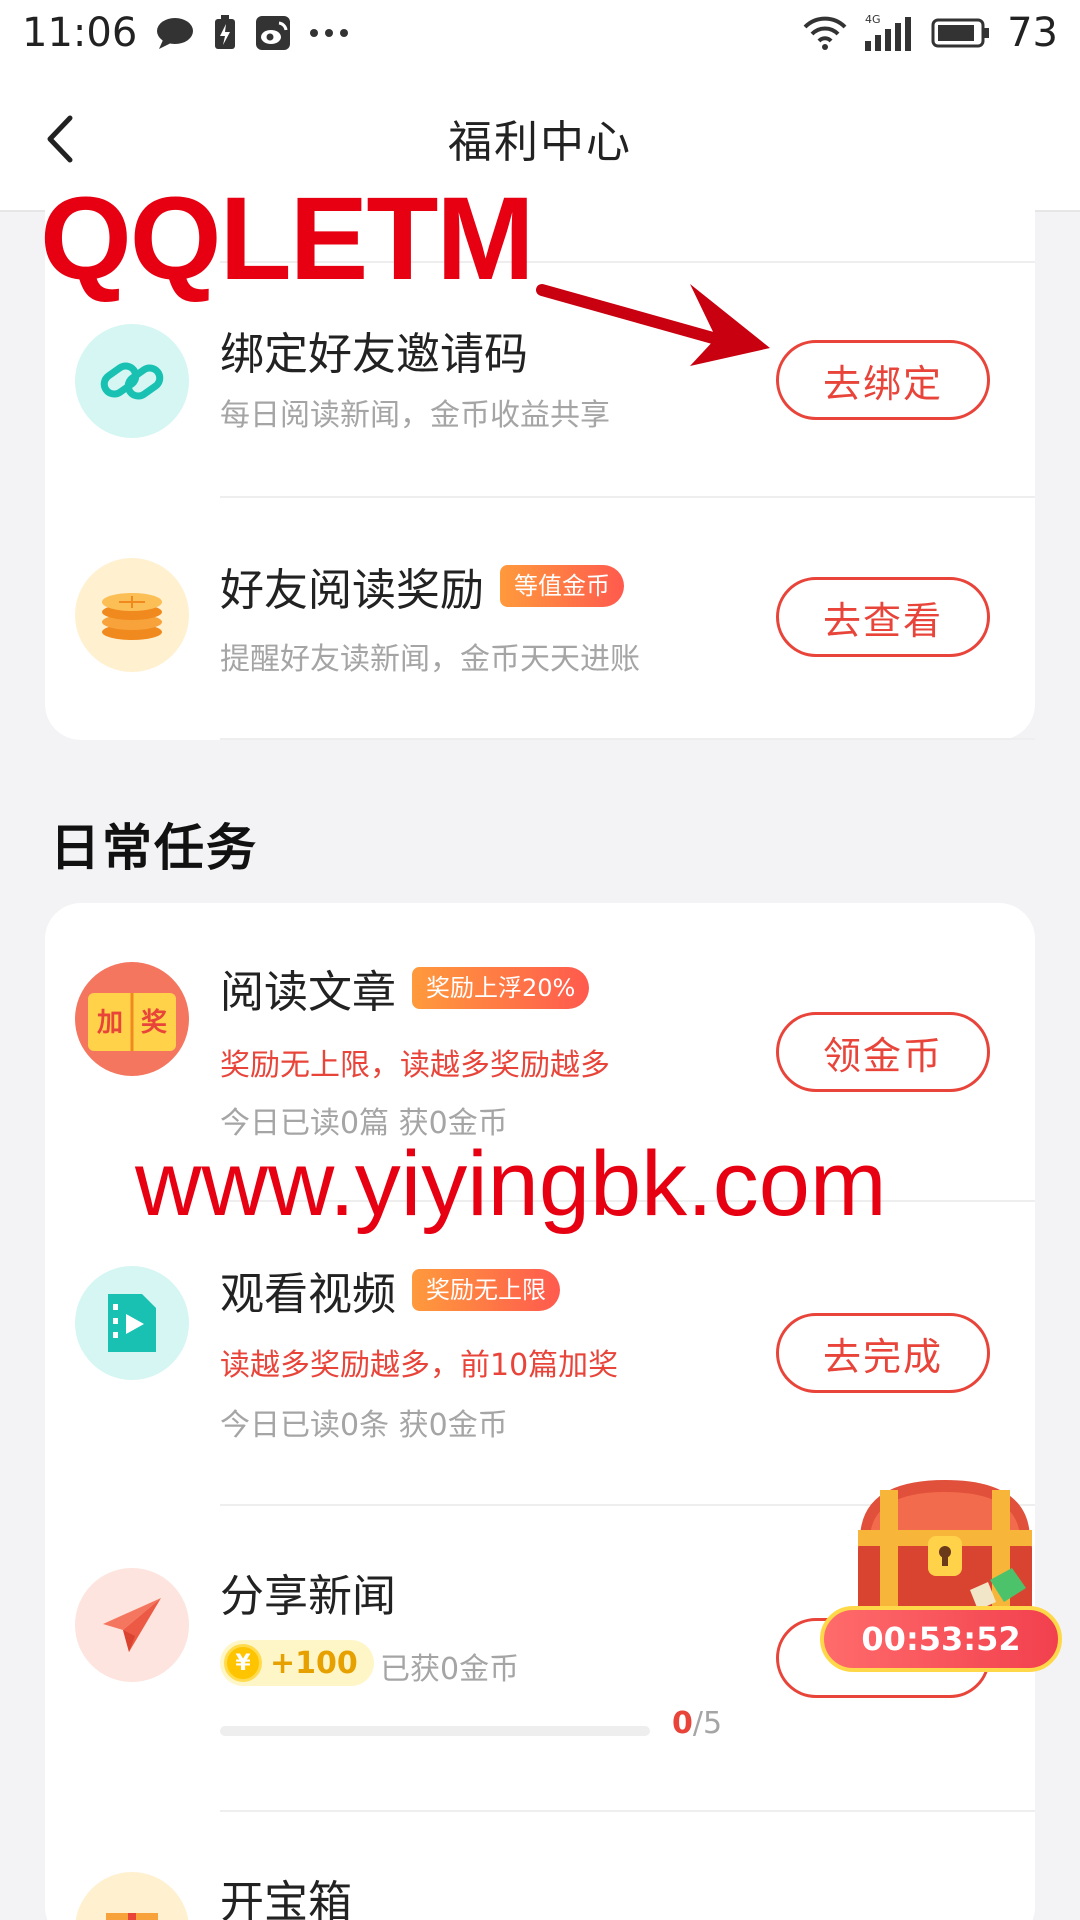  What do you see at coordinates (286, 1898) in the screenshot?
I see `task-title-open-box: 开宝箱` at bounding box center [286, 1898].